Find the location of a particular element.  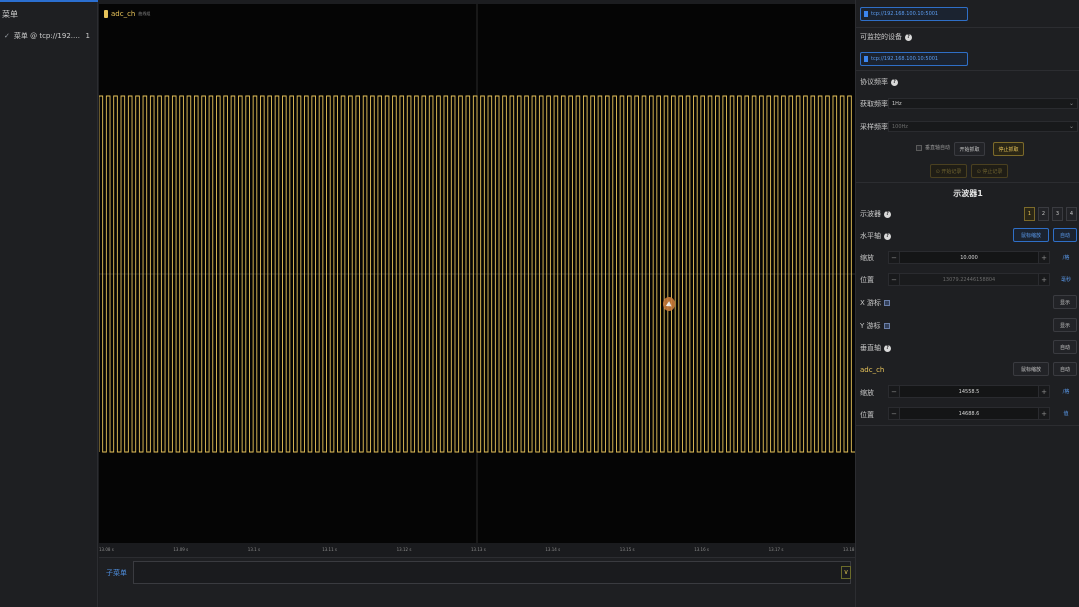

channel-name: adc_ch is located at coordinates (872, 370).